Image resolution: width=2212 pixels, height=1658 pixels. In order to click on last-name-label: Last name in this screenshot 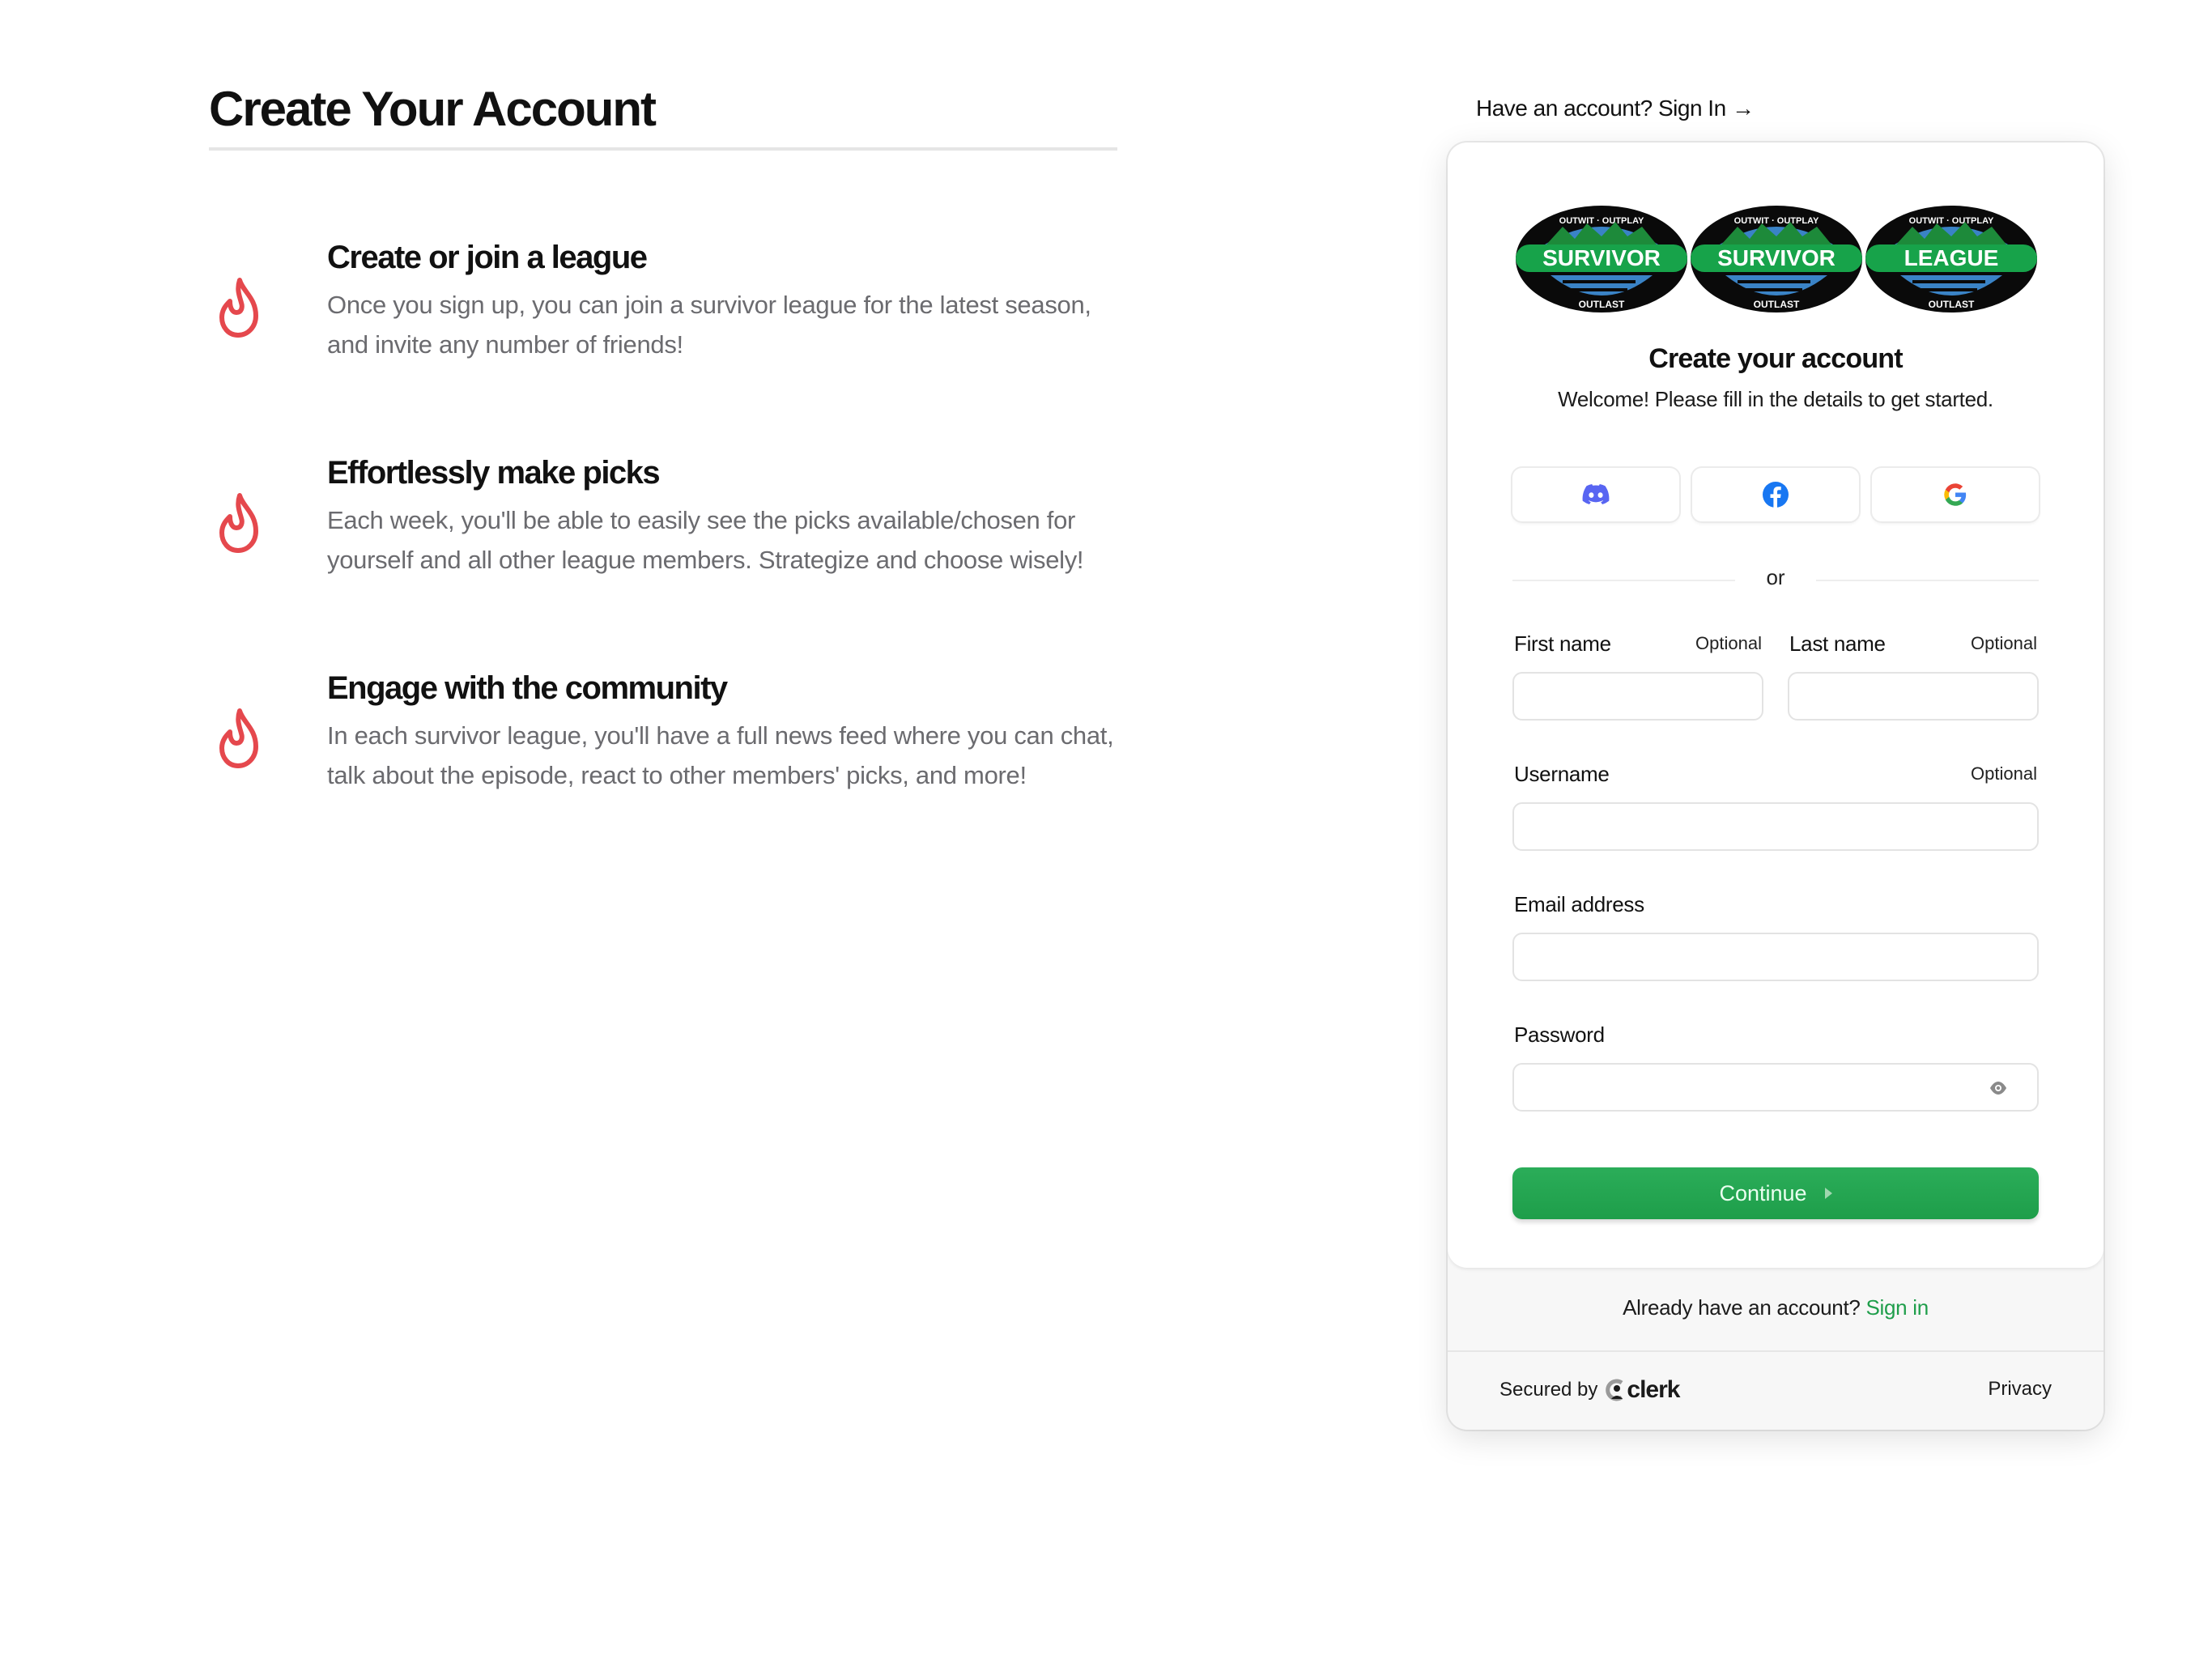, I will do `click(1838, 643)`.